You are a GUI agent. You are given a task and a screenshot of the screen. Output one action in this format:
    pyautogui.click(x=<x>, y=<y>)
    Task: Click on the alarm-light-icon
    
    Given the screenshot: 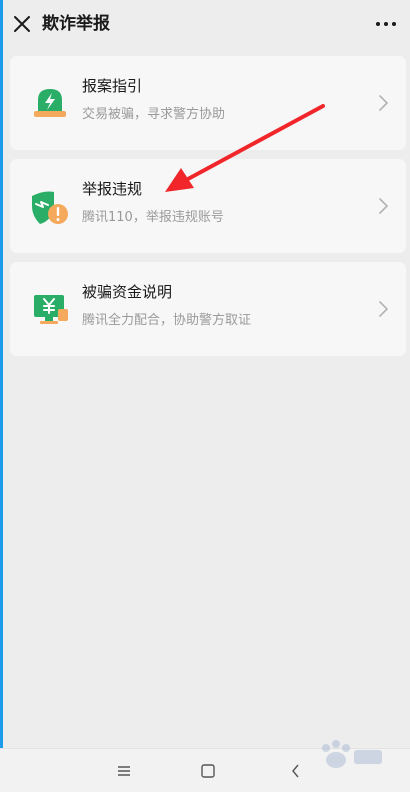 What is the action you would take?
    pyautogui.click(x=50, y=103)
    